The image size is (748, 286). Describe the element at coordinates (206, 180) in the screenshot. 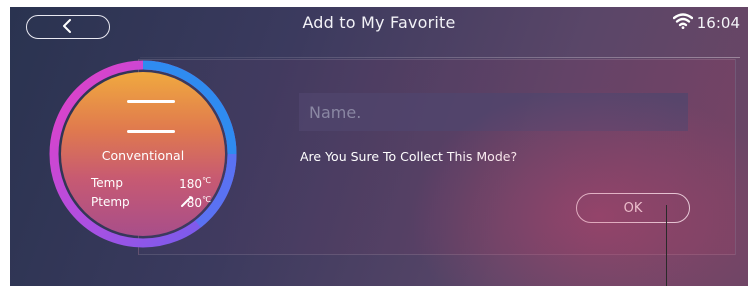

I see `temp-unit: ℃` at that location.